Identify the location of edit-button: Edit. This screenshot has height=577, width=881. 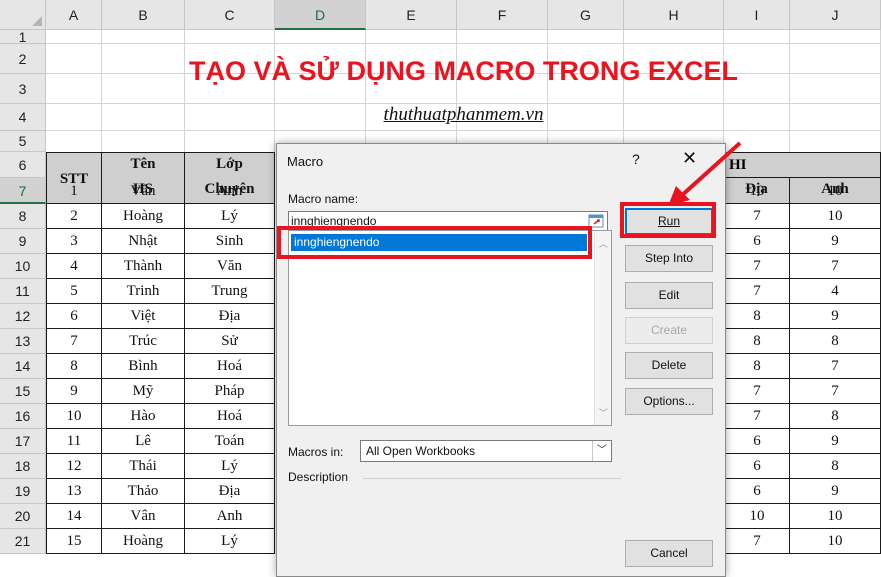
(669, 295).